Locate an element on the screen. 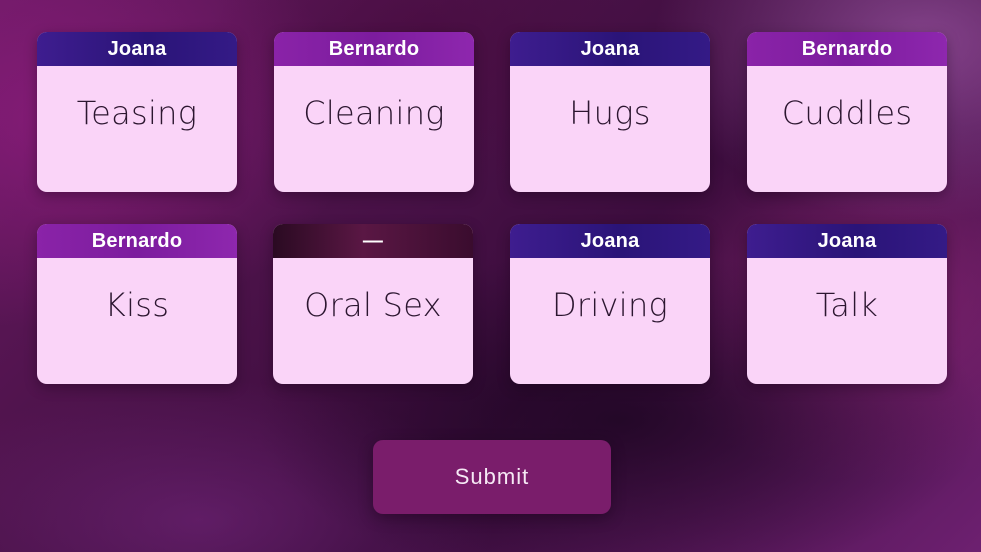 This screenshot has height=552, width=981. card-task: Hugs is located at coordinates (610, 113).